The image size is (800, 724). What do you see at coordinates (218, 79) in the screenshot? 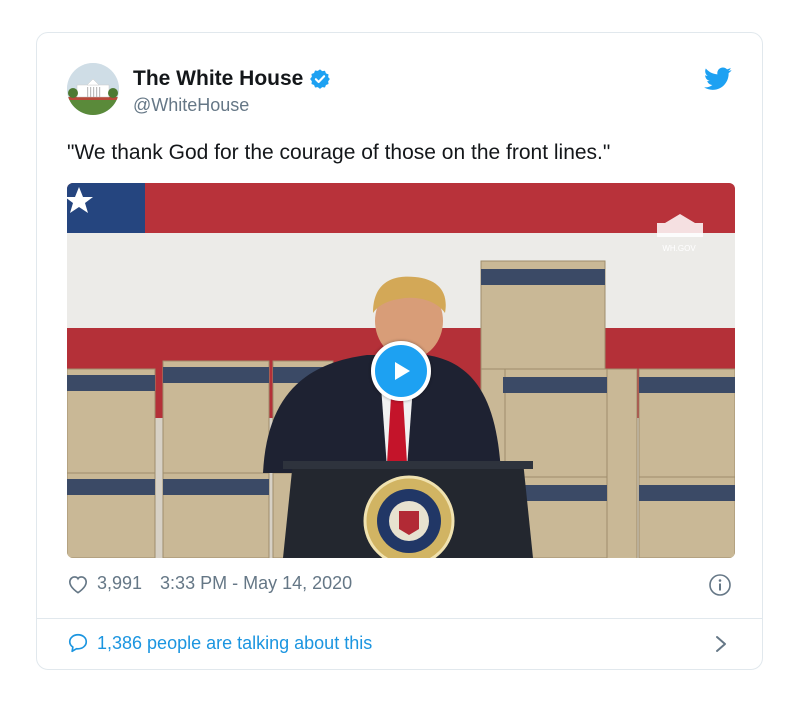
I see `author-name: The White House` at bounding box center [218, 79].